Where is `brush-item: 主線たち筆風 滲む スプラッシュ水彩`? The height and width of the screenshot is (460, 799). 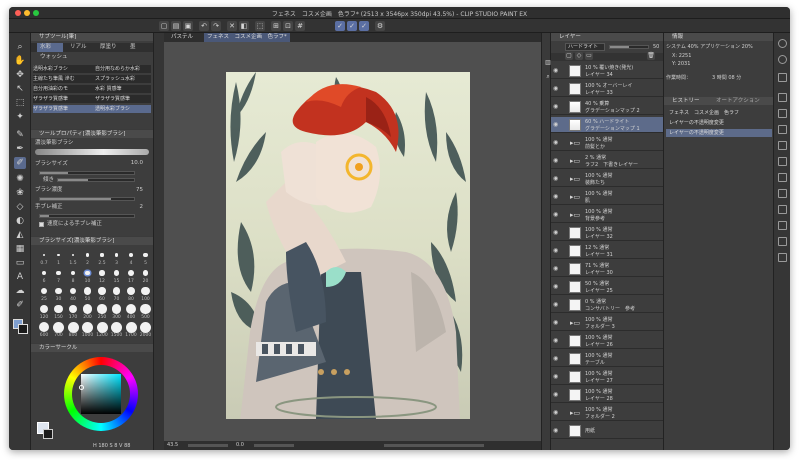 brush-item: 主線たち筆風 滲む スプラッシュ水彩 is located at coordinates (92, 79).